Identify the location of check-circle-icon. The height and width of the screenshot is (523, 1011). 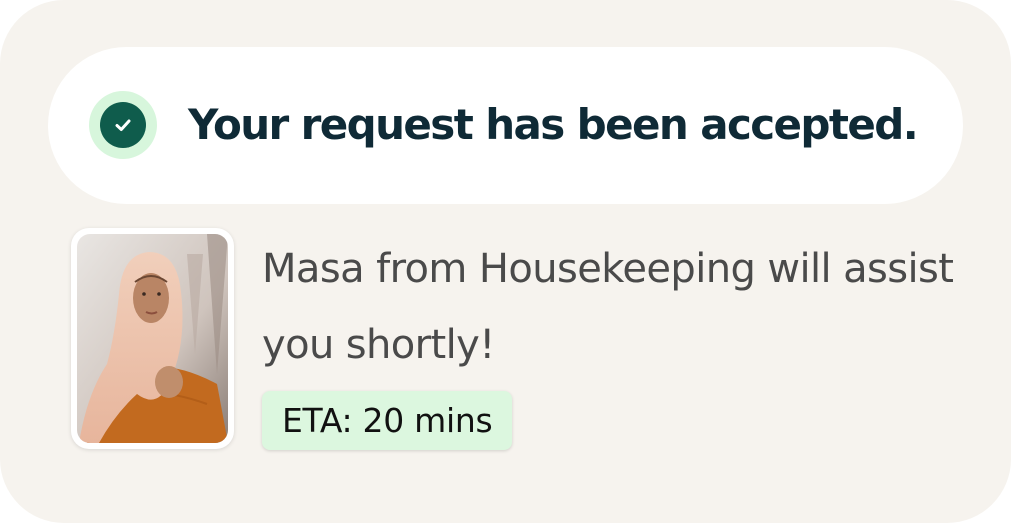
(123, 125).